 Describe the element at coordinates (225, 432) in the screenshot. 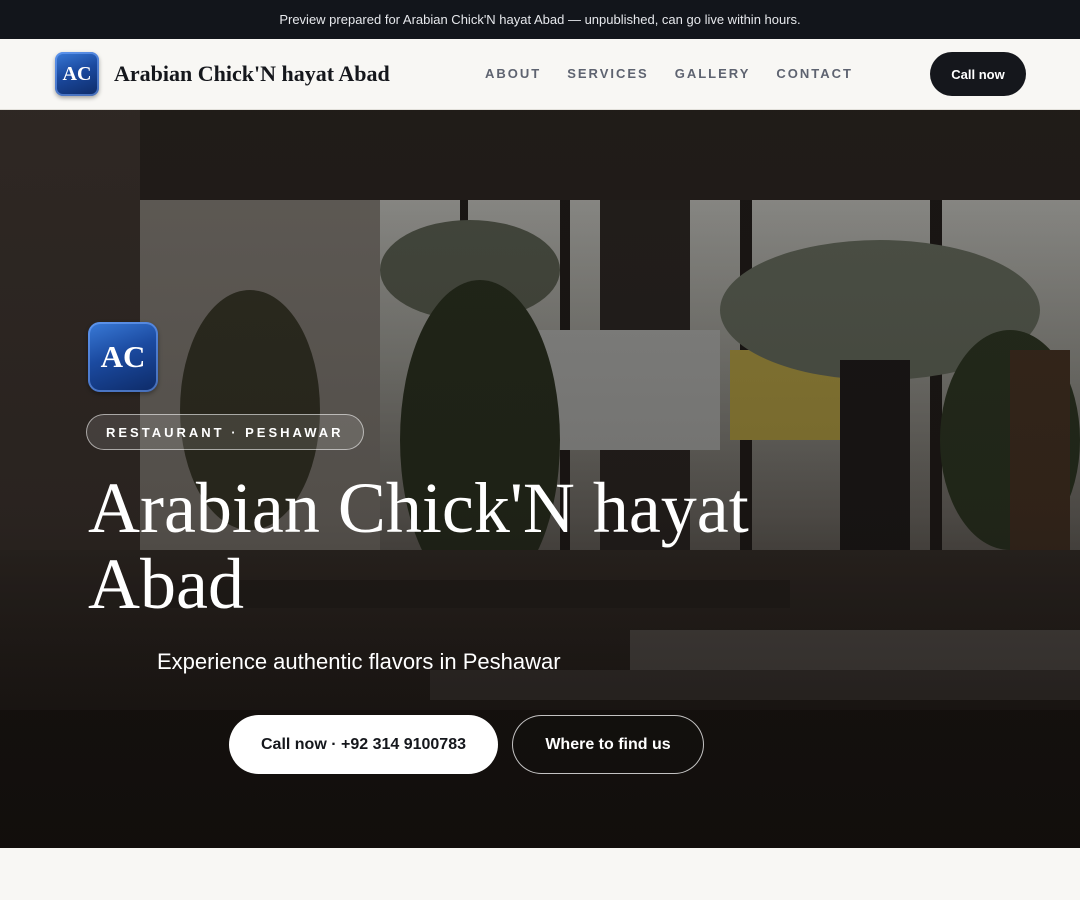

I see `category-tag: RESTAURANT · PESHAWAR` at that location.